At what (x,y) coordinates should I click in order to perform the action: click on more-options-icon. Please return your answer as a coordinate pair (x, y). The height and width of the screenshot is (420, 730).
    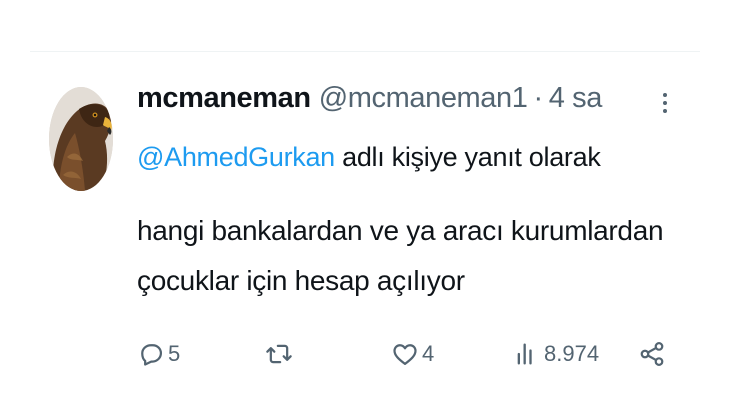
    Looking at the image, I should click on (665, 103).